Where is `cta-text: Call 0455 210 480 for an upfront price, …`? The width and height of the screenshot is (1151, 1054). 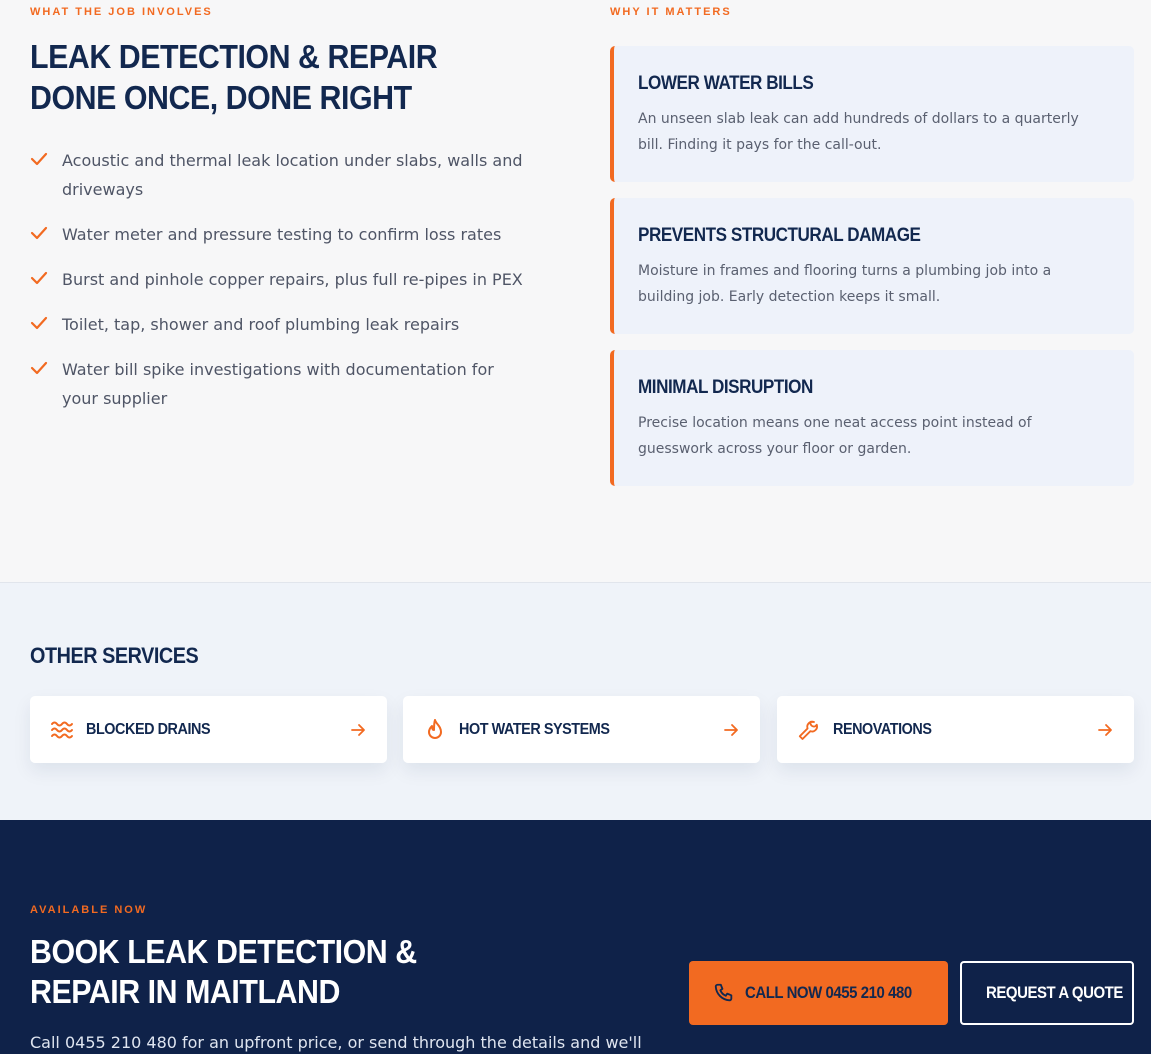
cta-text: Call 0455 210 480 for an upfront price, … is located at coordinates (336, 1042).